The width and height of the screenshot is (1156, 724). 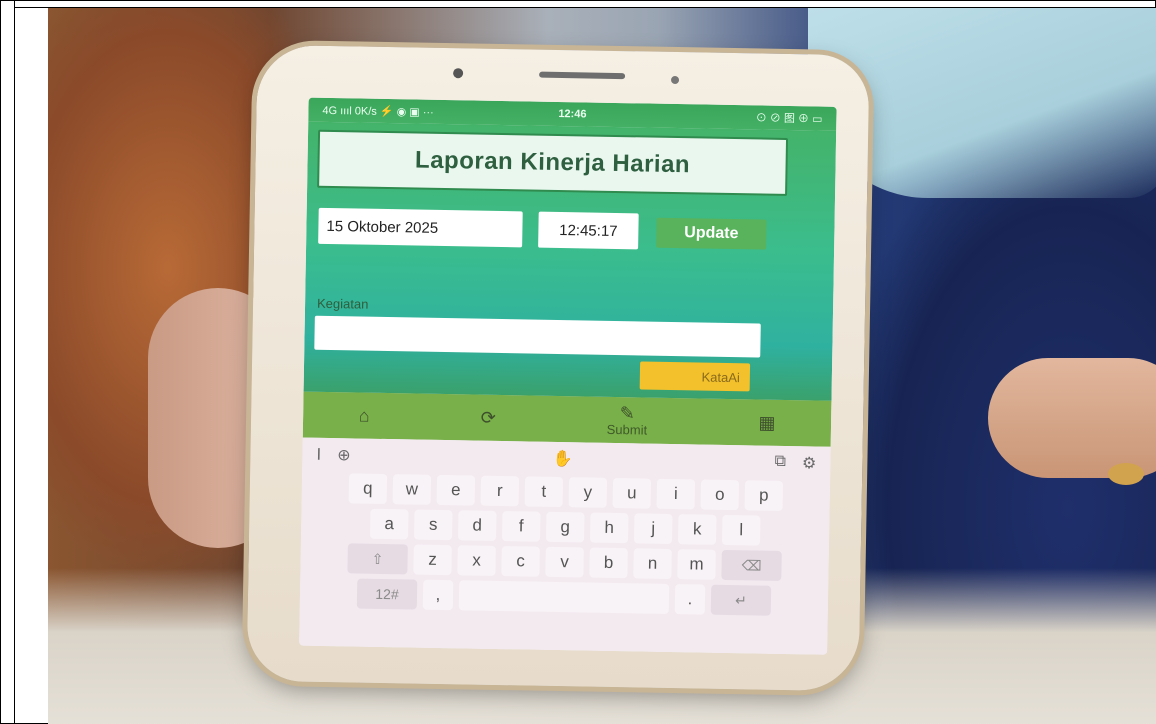 I want to click on app-title-box: Laporan Kinerja Harian, so click(x=553, y=162).